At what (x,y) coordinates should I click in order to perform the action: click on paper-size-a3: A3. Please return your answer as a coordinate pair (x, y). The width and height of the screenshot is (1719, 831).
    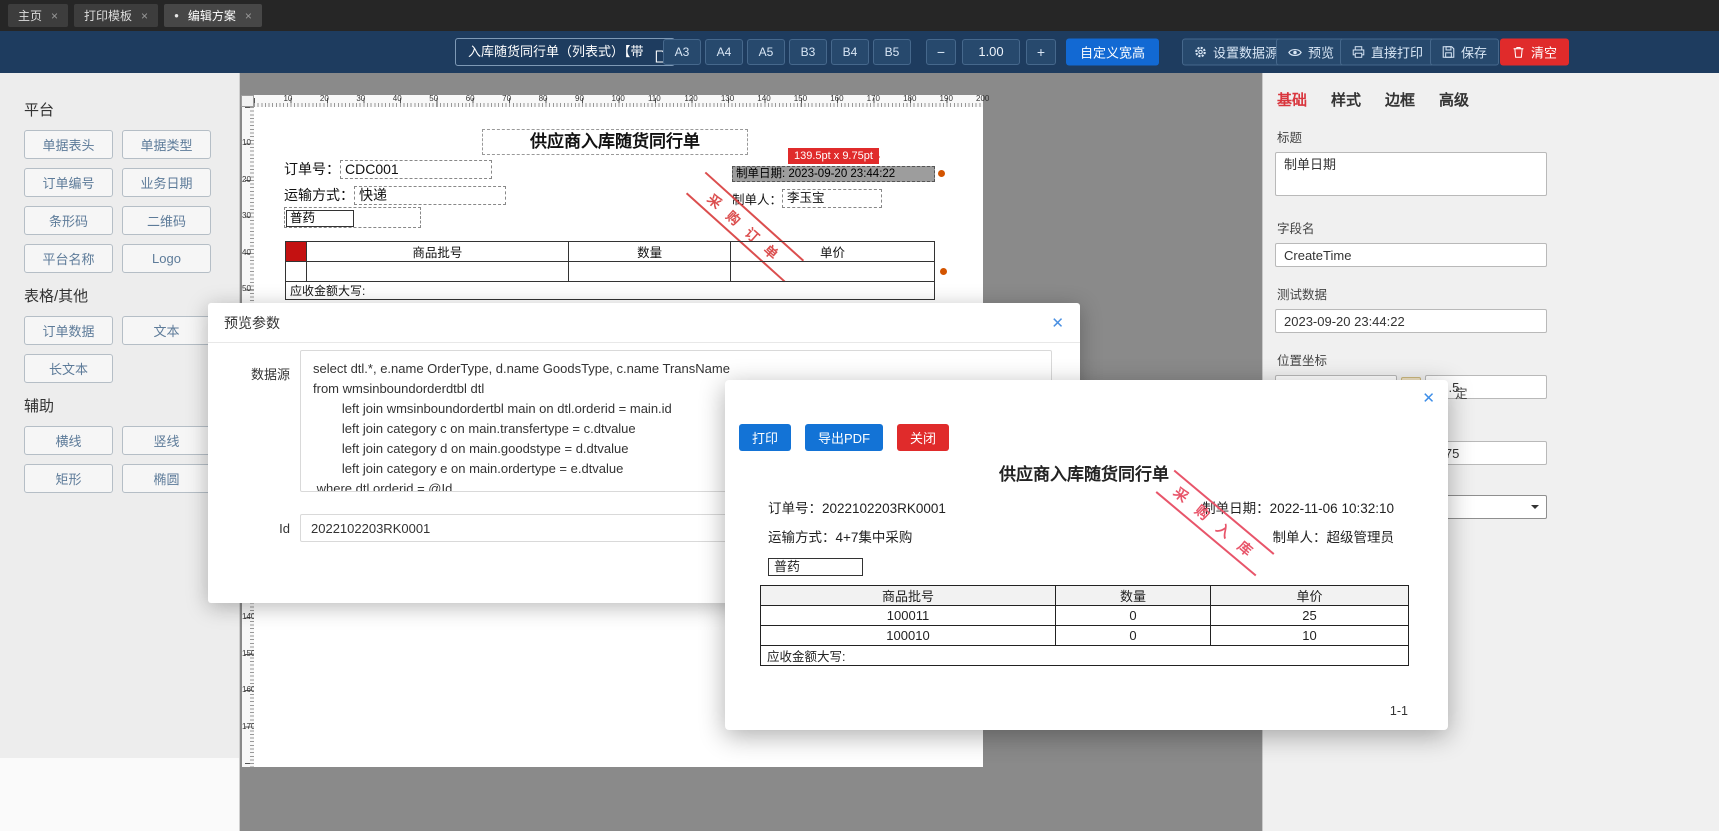
    Looking at the image, I should click on (682, 52).